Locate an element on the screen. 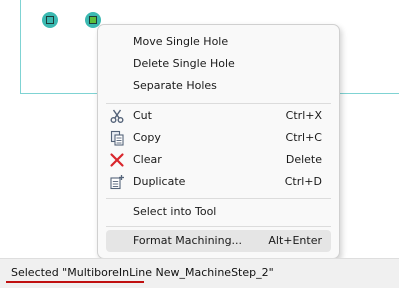 This screenshot has width=399, height=288. menu-item-move-single-hole: Move Single Hole is located at coordinates (218, 42).